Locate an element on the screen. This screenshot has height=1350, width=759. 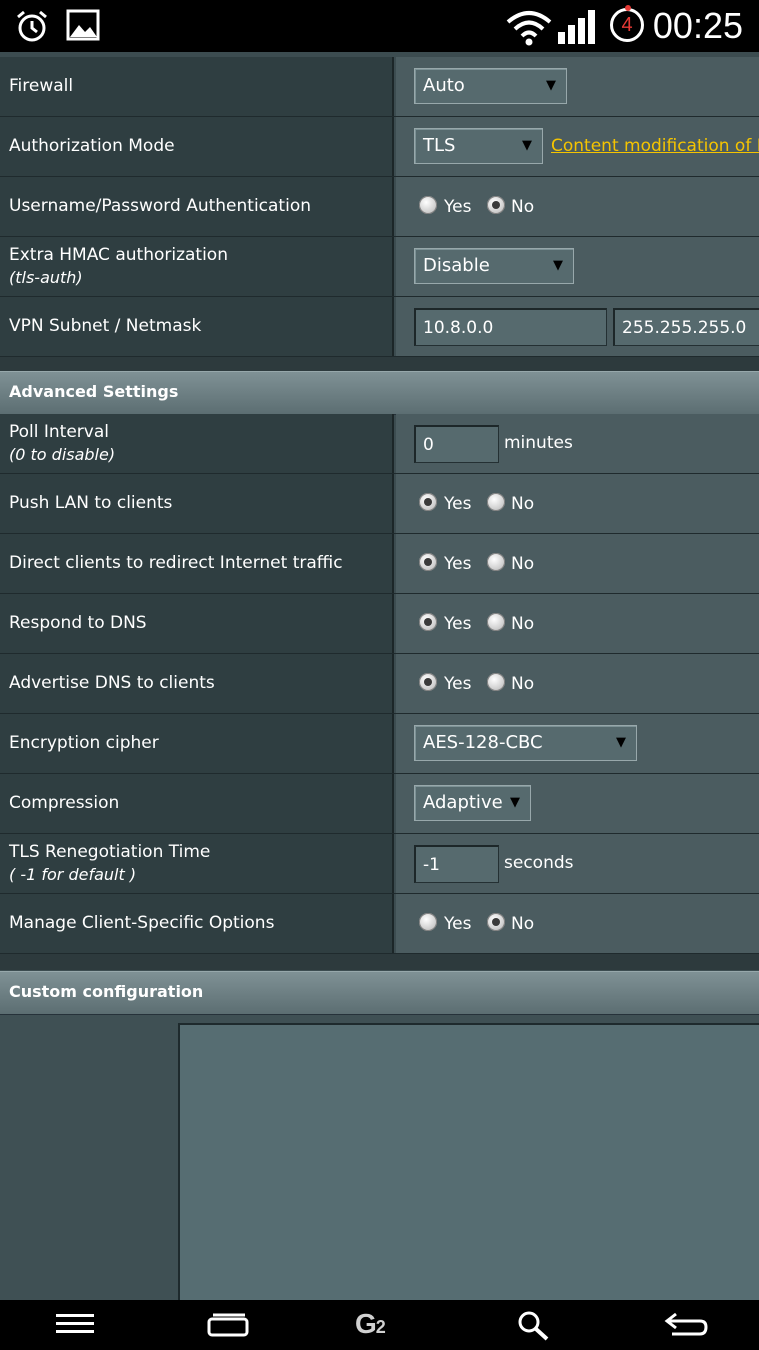
user-pass-auth-row: Username/Password Authentication Yes No is located at coordinates (379, 207).